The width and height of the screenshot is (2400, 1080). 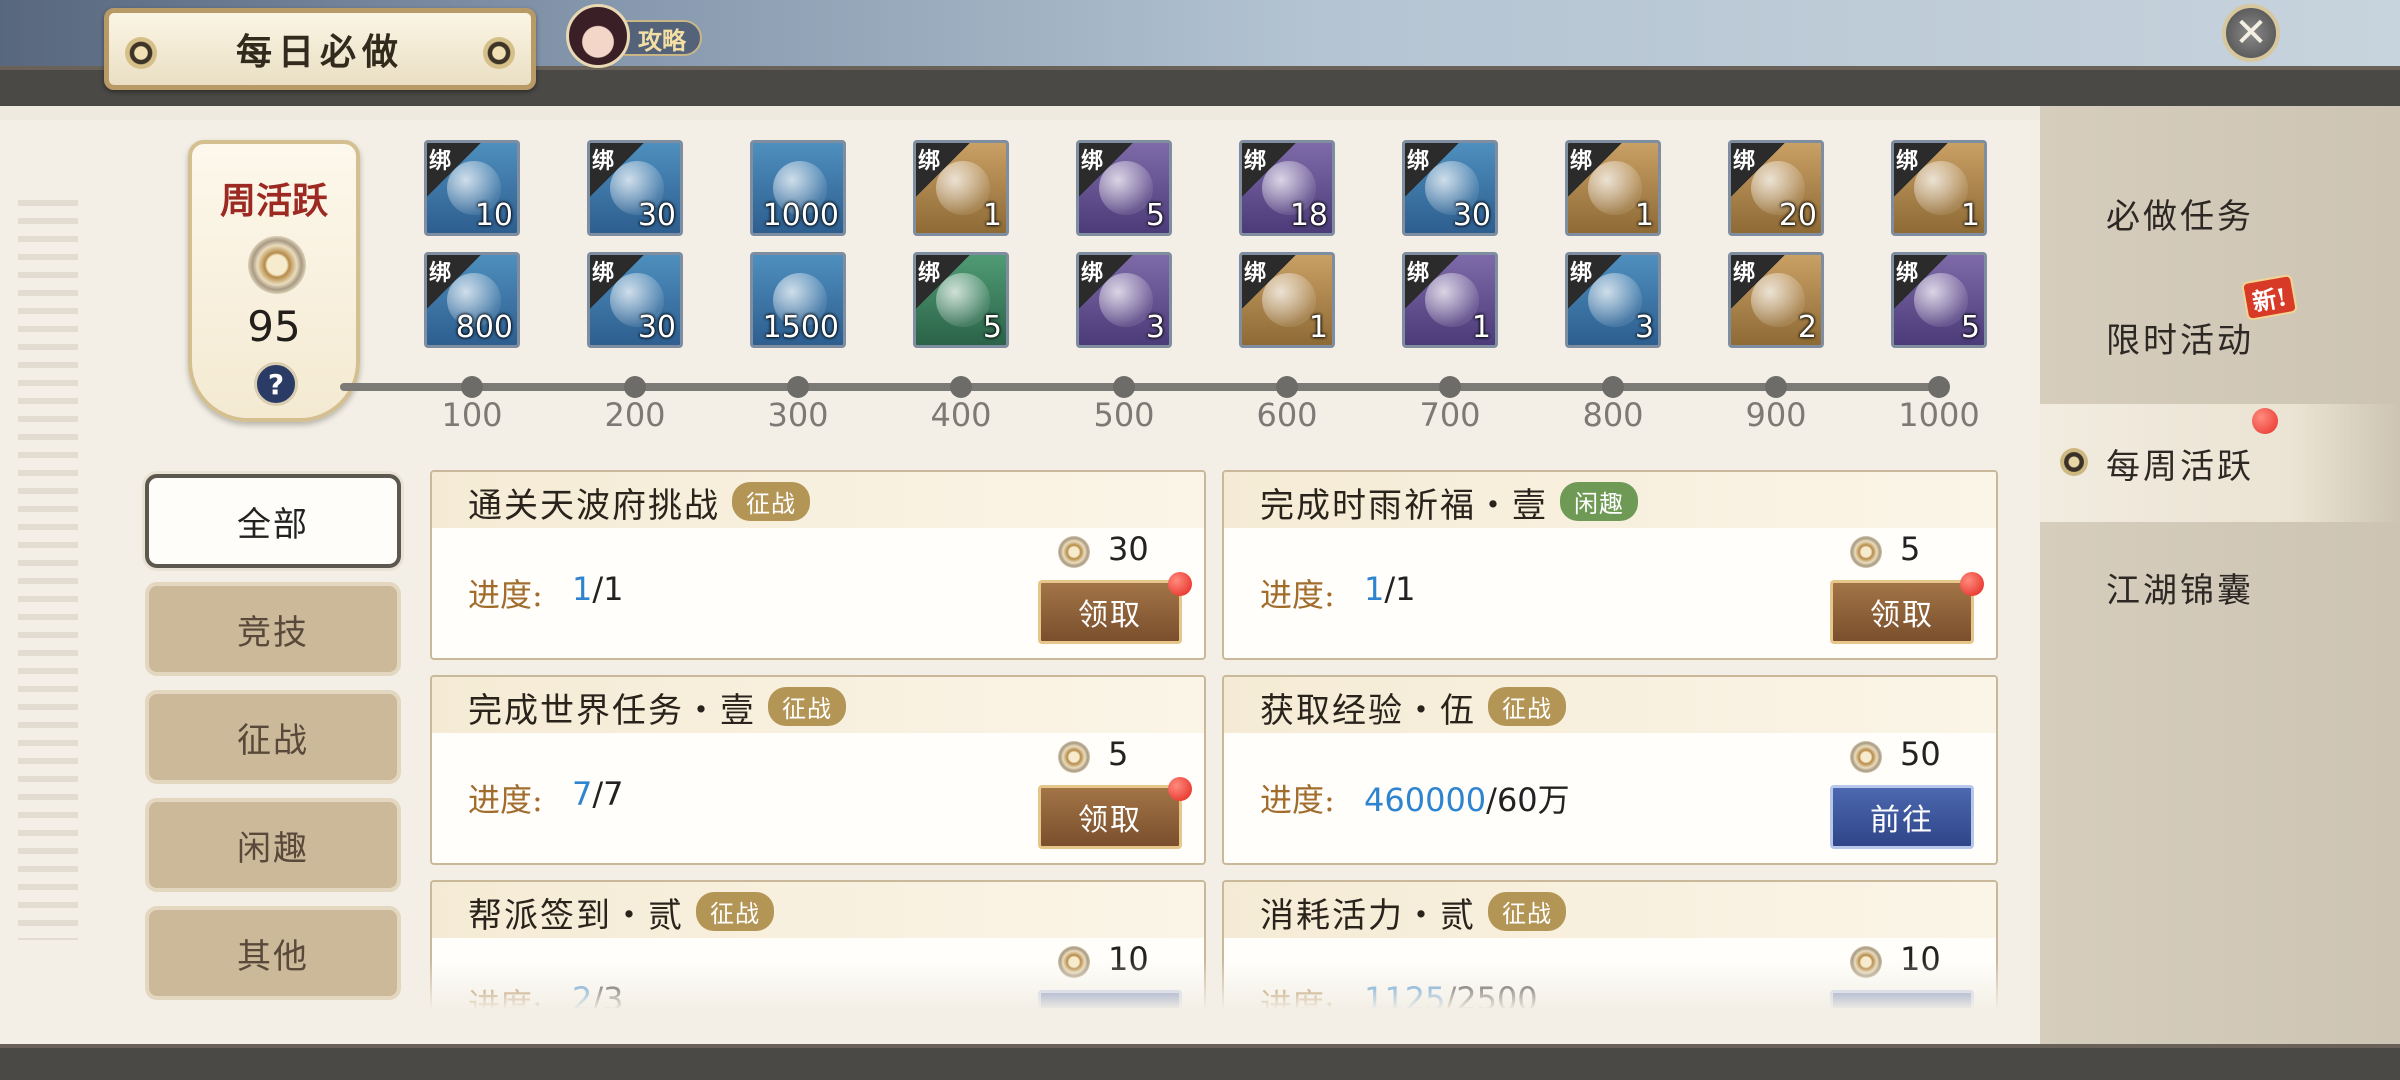 I want to click on task-card: 获取经验・伍 征战 进度: 460000/60万 50 前往, so click(x=1610, y=770).